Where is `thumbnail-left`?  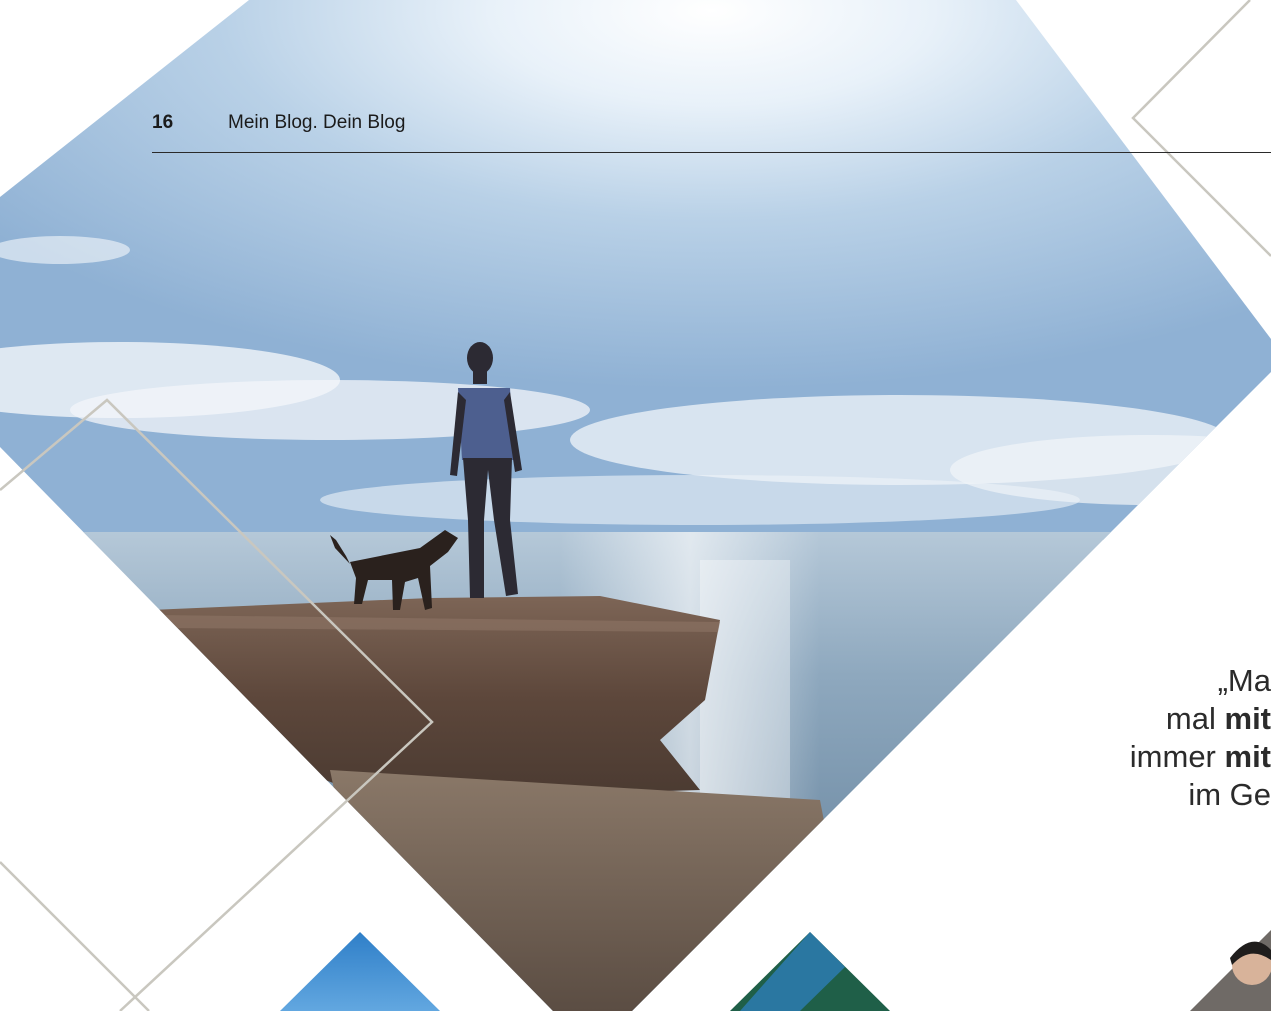 thumbnail-left is located at coordinates (360, 971).